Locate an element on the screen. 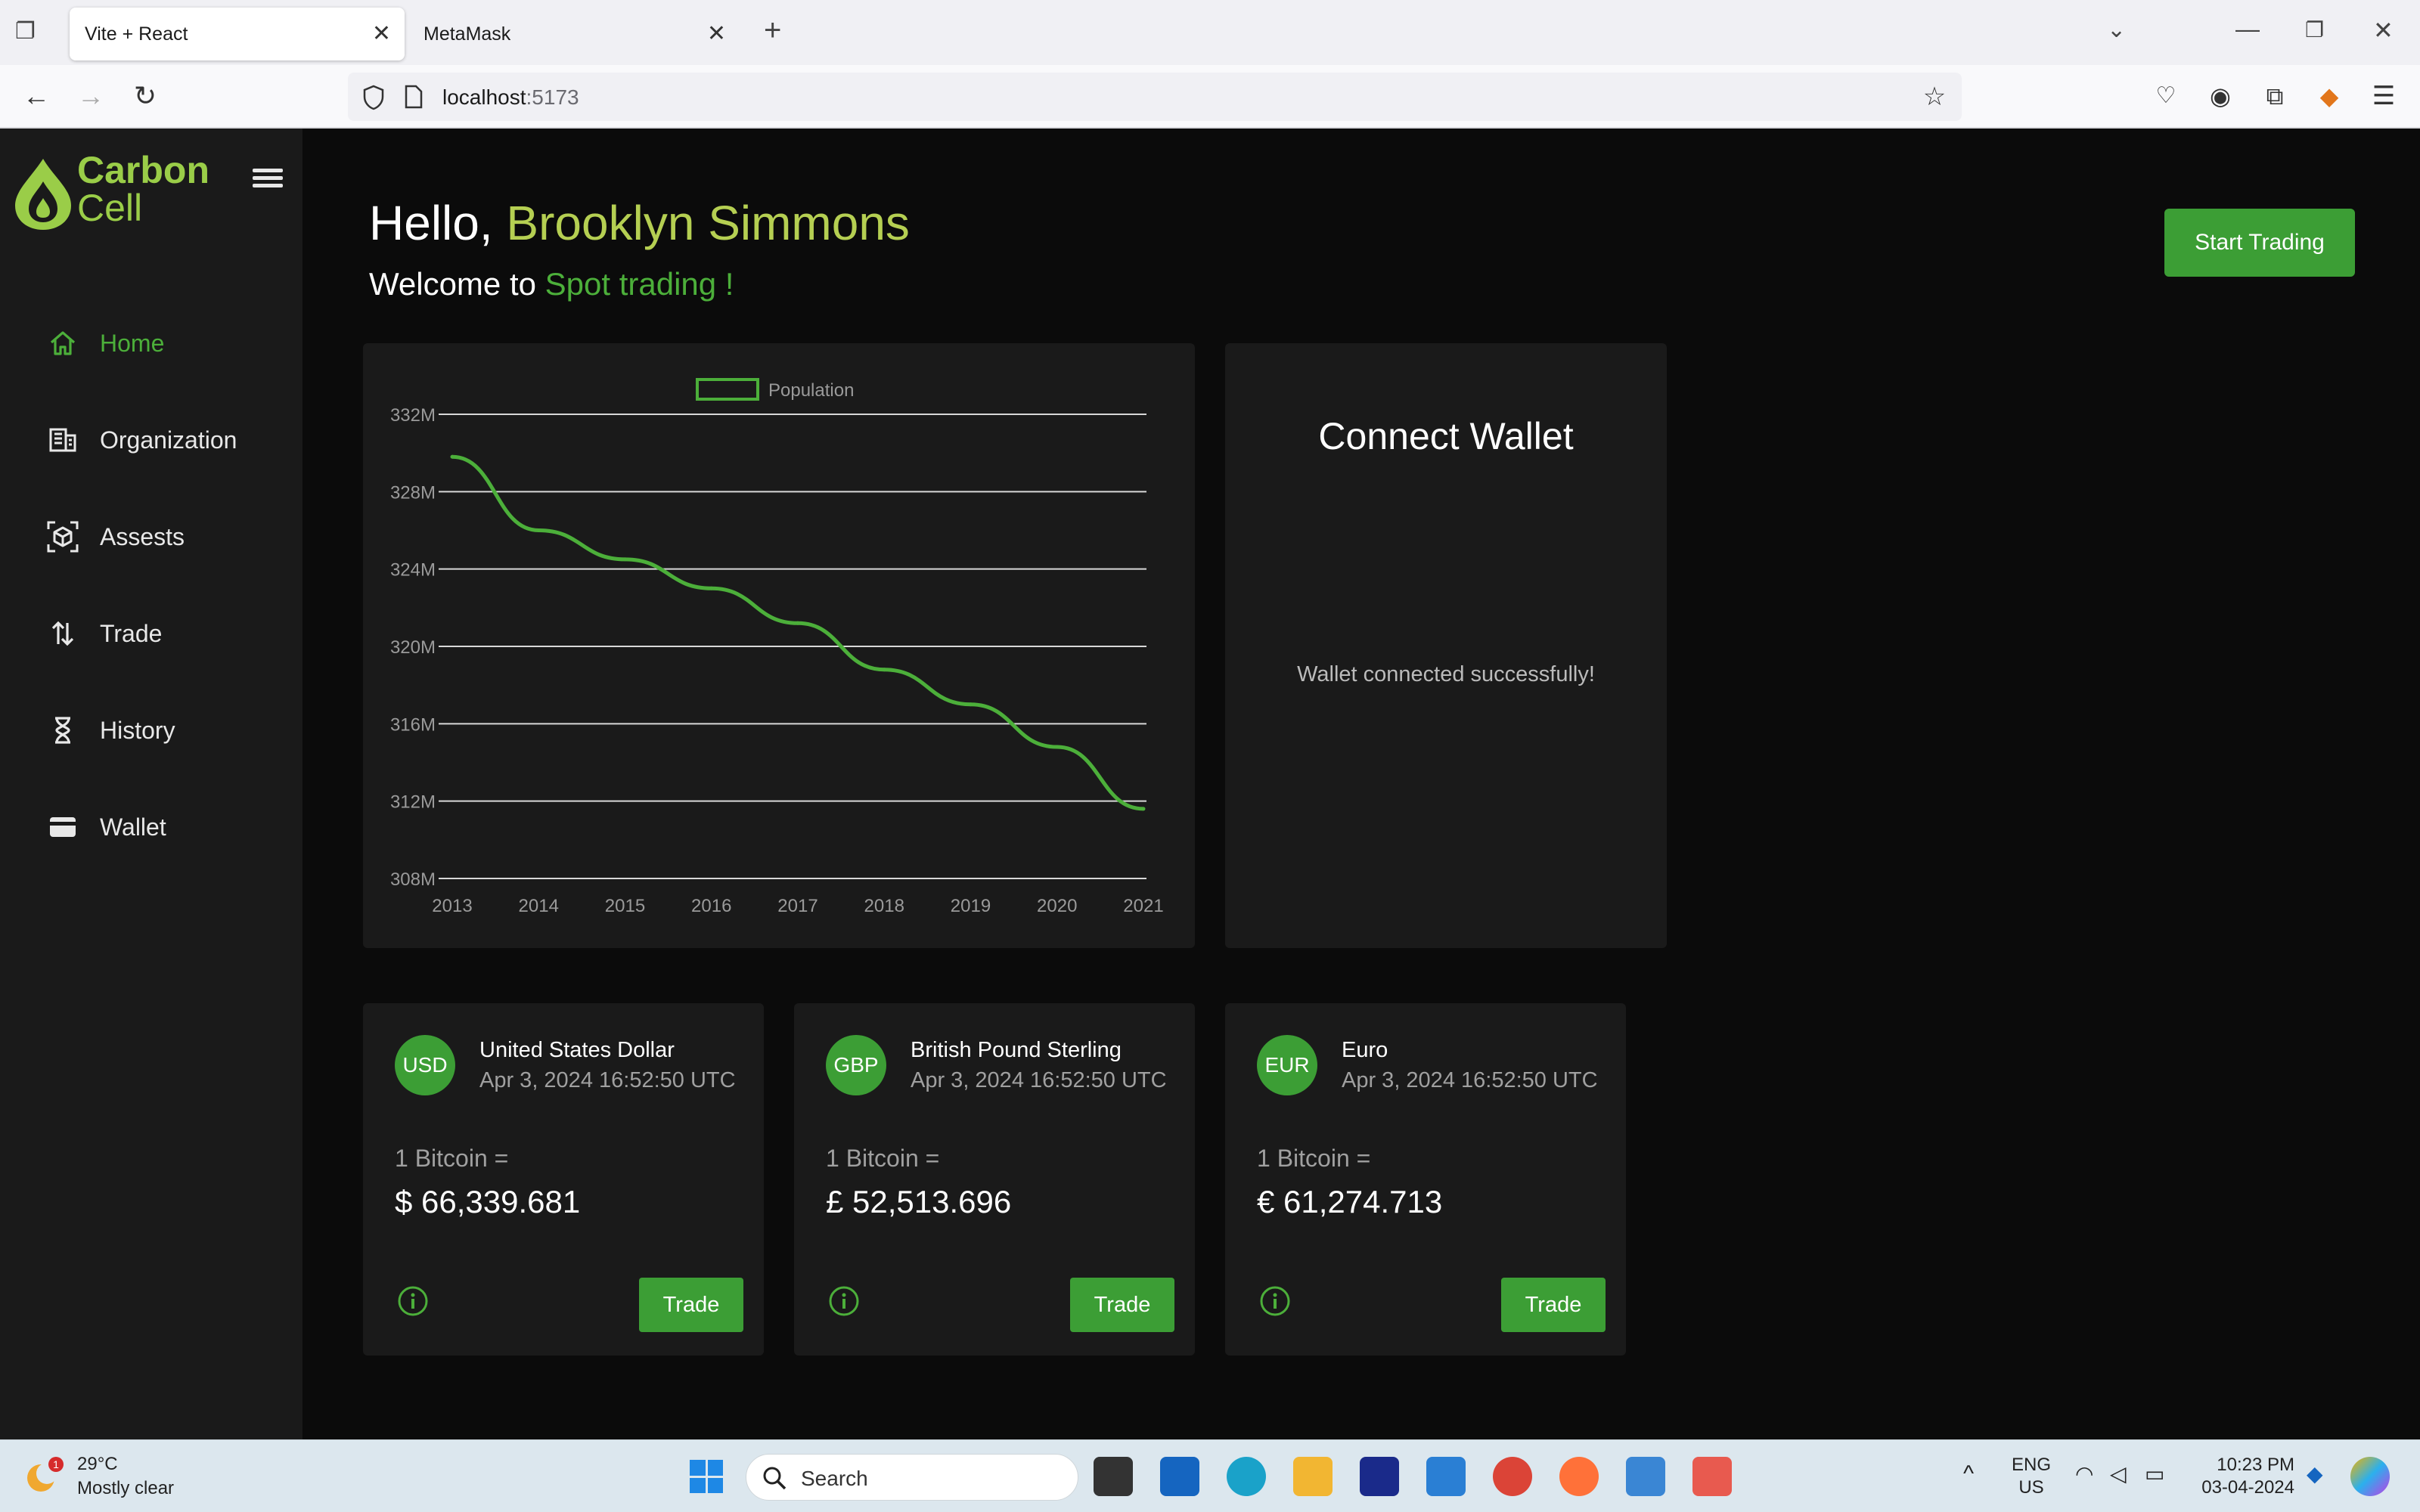  file-explorer-icon is located at coordinates (1313, 1476).